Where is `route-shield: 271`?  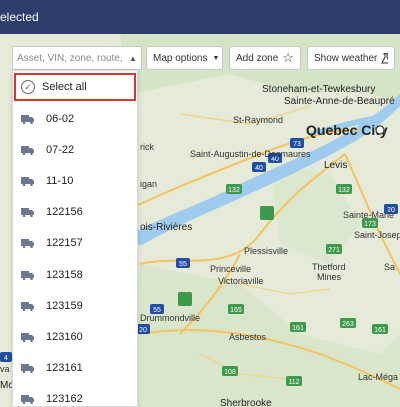 route-shield: 271 is located at coordinates (334, 249).